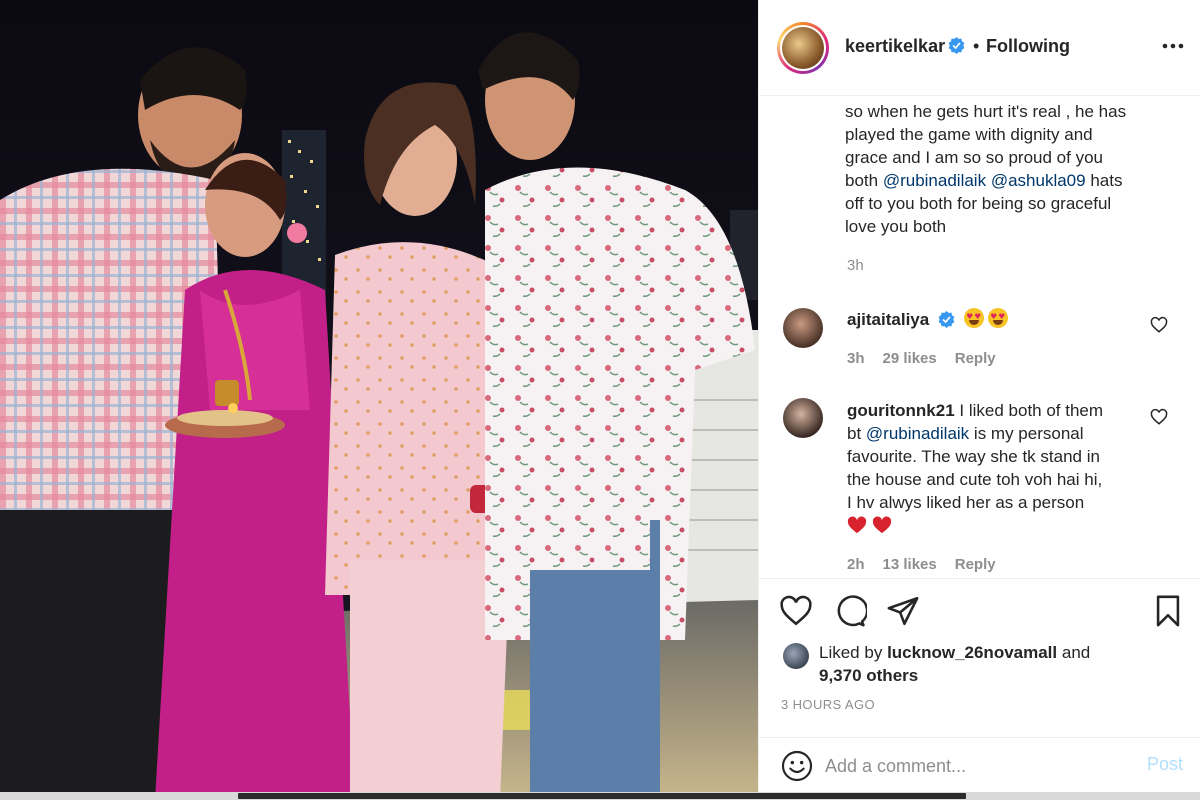 This screenshot has height=800, width=1200. Describe the element at coordinates (850, 611) in the screenshot. I see `comment-bubble-icon` at that location.